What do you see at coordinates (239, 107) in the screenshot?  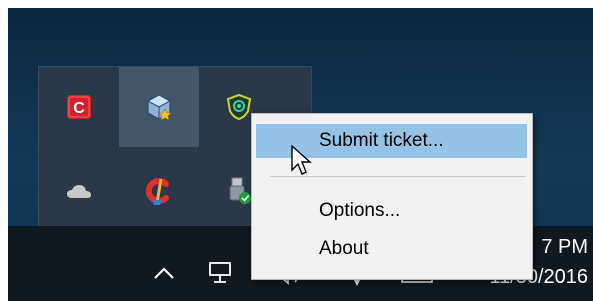 I see `shield-eye-icon` at bounding box center [239, 107].